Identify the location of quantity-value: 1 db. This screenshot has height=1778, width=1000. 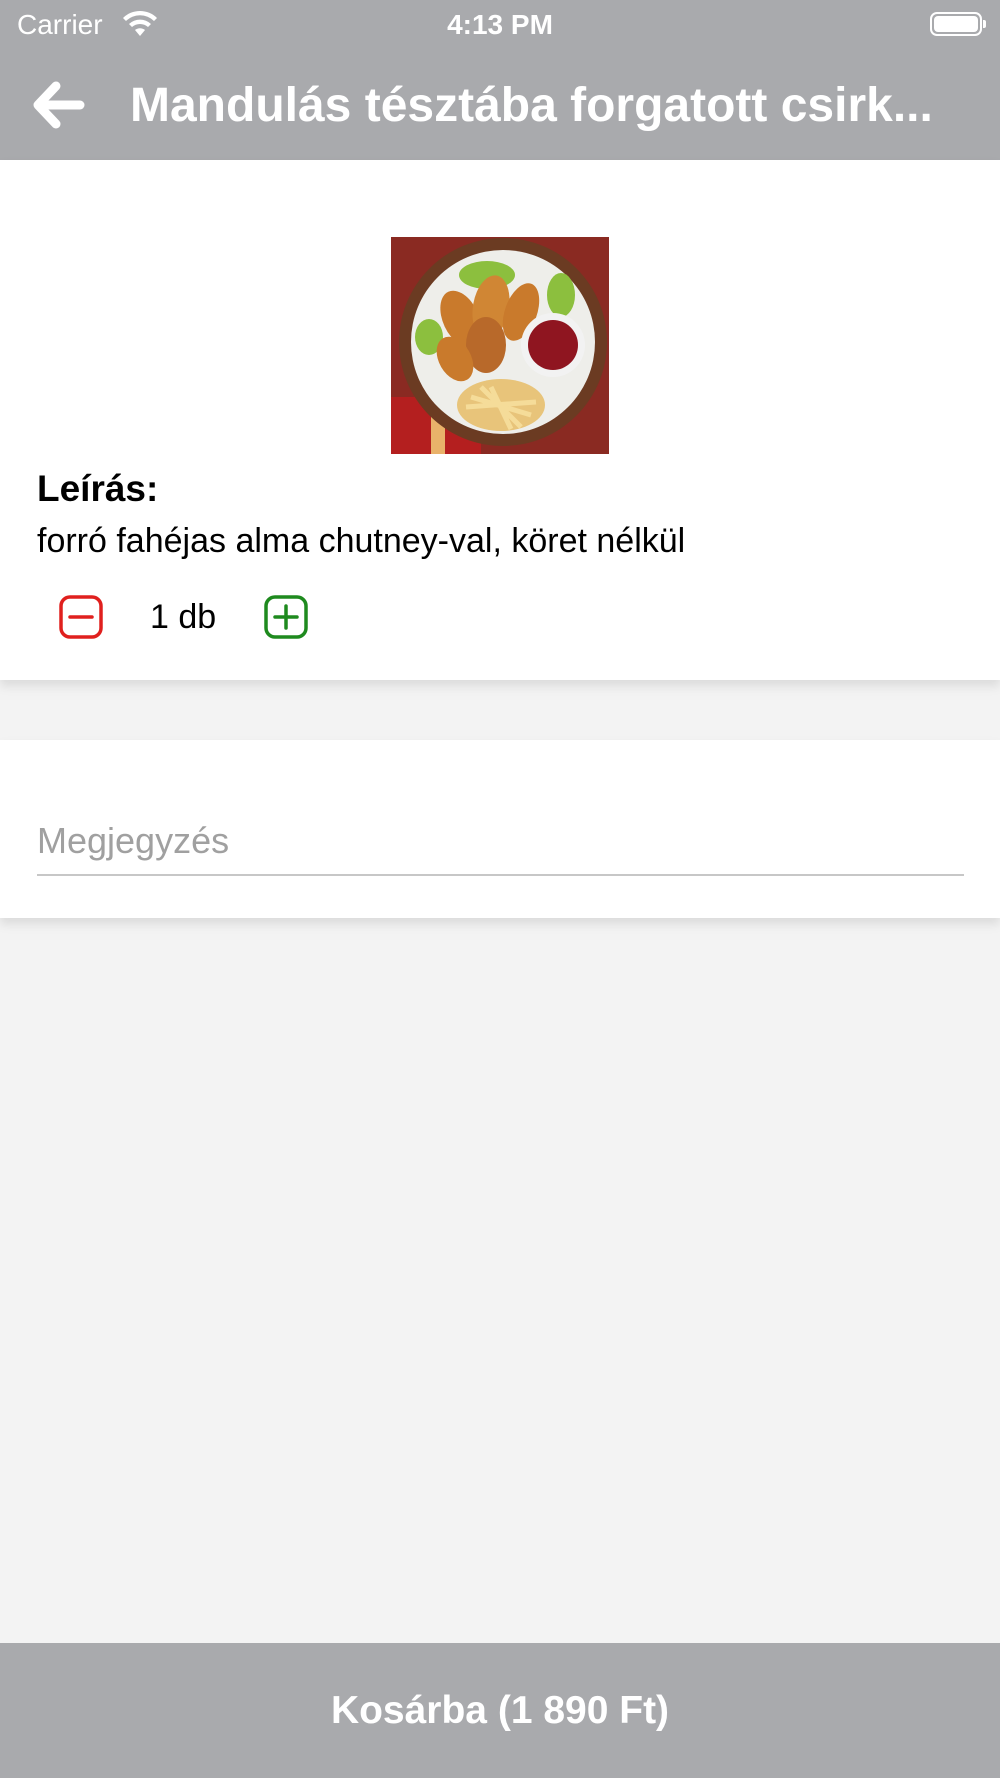
(183, 617).